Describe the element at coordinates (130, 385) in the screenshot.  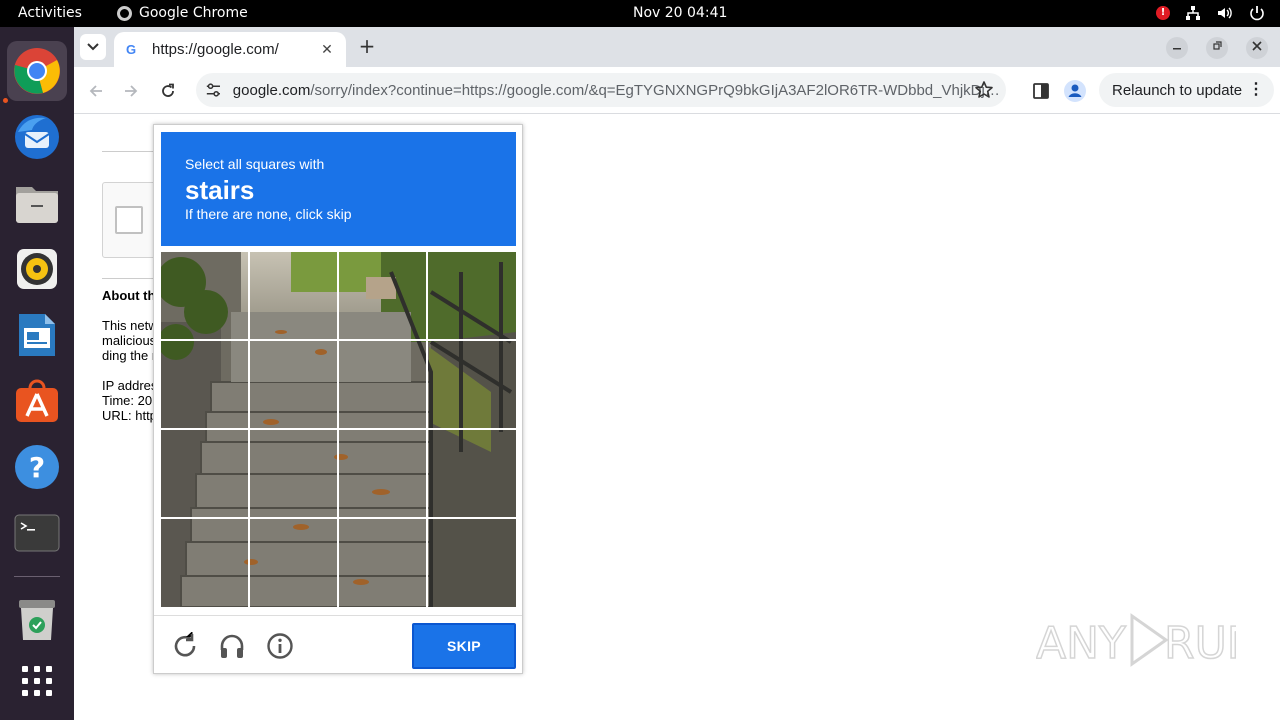
I see `info-ip-line: IP addres` at that location.